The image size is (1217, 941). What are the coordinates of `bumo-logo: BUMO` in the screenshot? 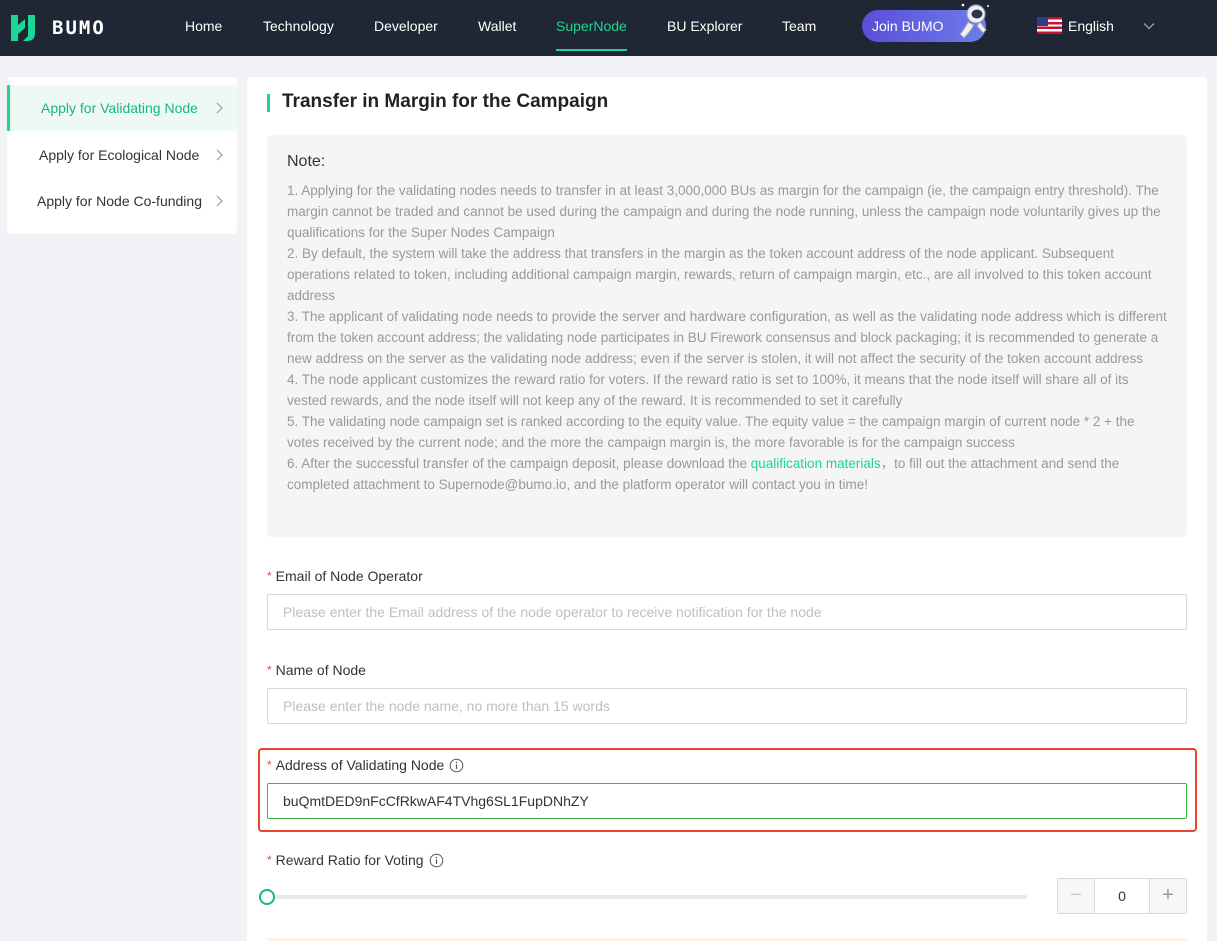 It's located at (57, 28).